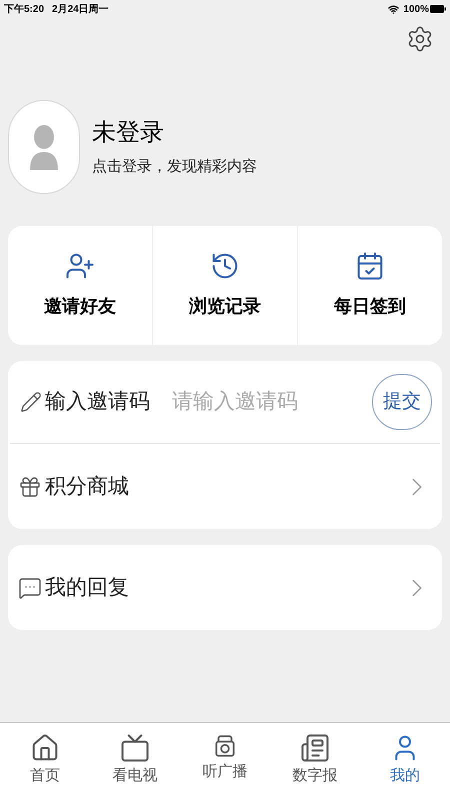 The height and width of the screenshot is (800, 450). I want to click on pencil-icon, so click(31, 402).